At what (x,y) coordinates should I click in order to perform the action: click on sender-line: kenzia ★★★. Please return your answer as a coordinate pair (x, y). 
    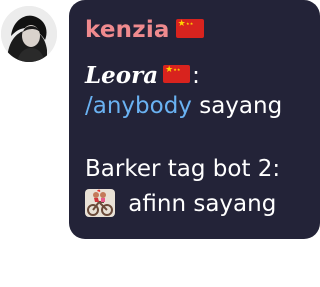
    Looking at the image, I should click on (144, 30).